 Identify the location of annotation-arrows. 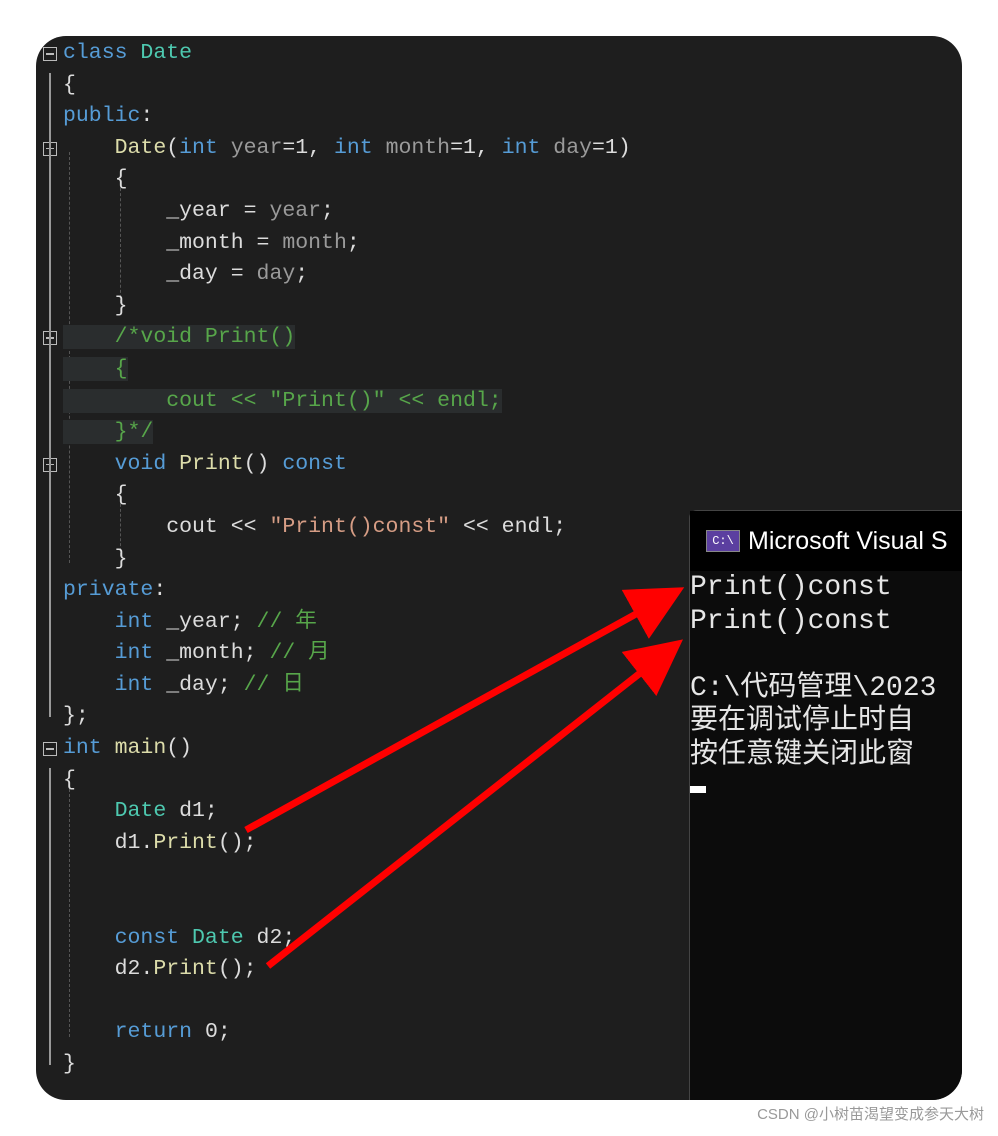
(464, 778).